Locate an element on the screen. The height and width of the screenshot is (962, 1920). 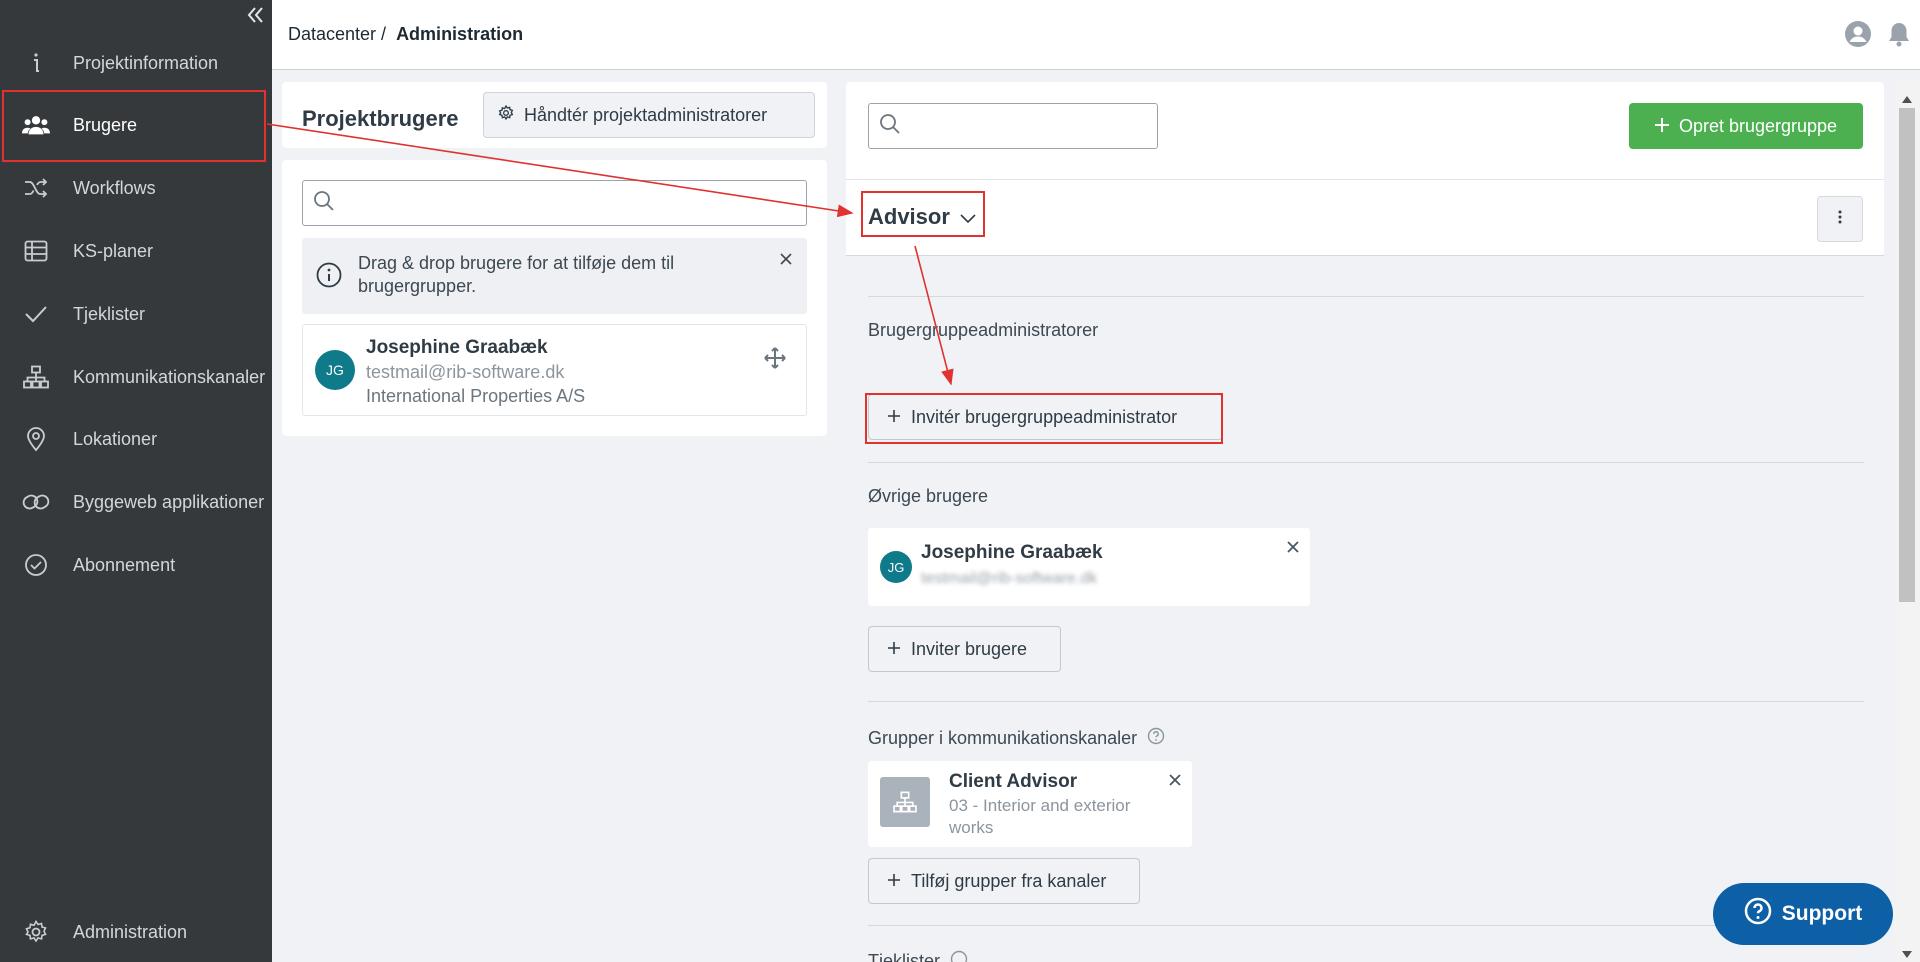
sidebar-item-workflows: Workflows is located at coordinates (136, 188).